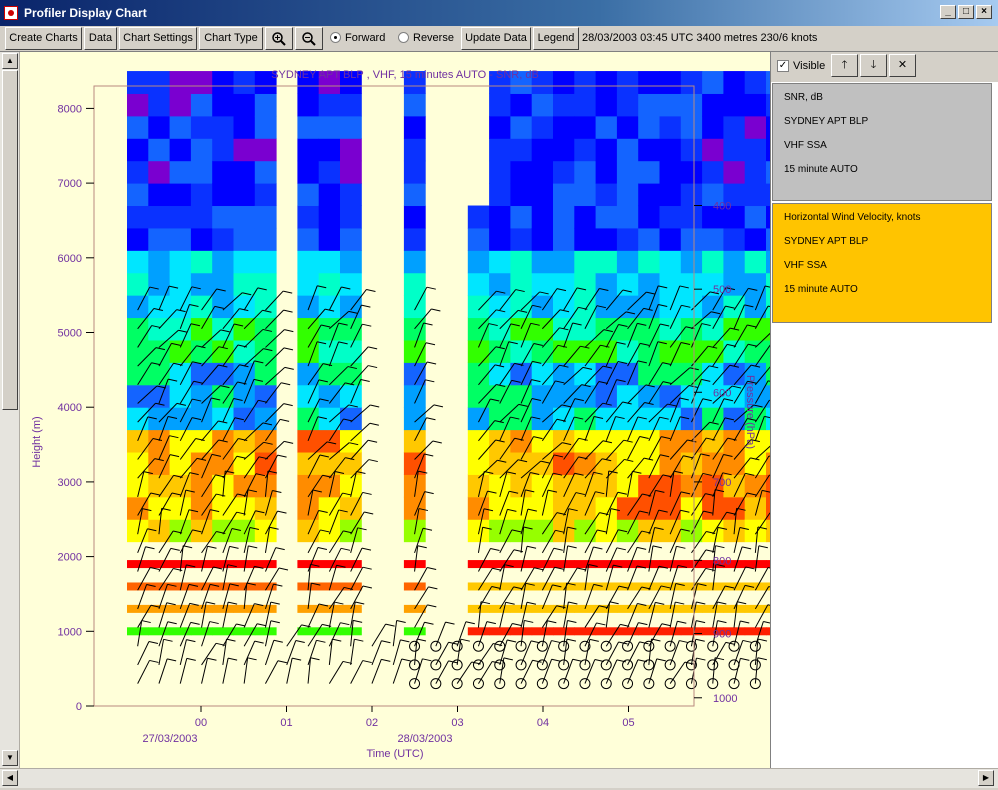  Describe the element at coordinates (10, 778) in the screenshot. I see `scroll-left-button: ◀` at that location.